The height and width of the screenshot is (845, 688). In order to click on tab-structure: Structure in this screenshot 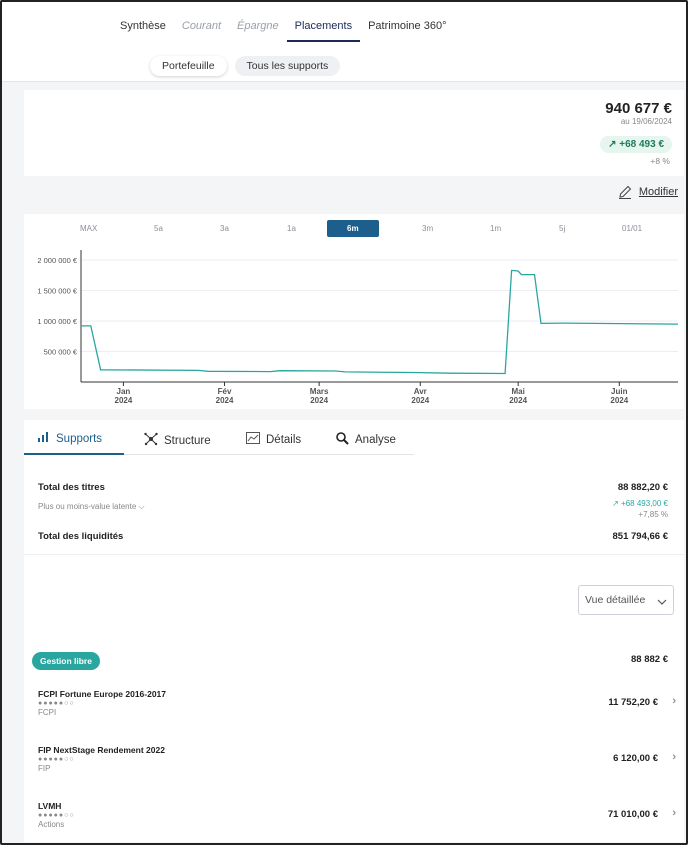, I will do `click(177, 440)`.